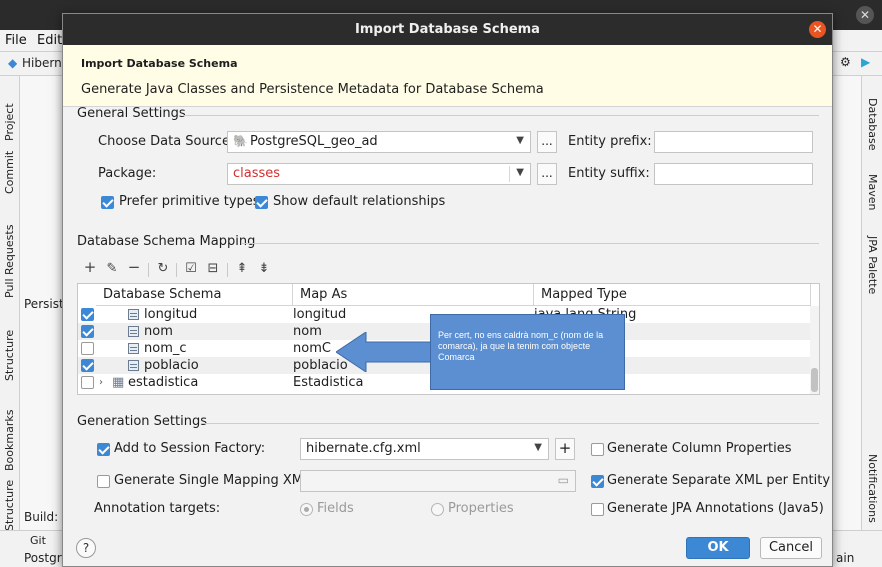 This screenshot has width=882, height=567. What do you see at coordinates (384, 352) in the screenshot?
I see `callout-arrow-icon` at bounding box center [384, 352].